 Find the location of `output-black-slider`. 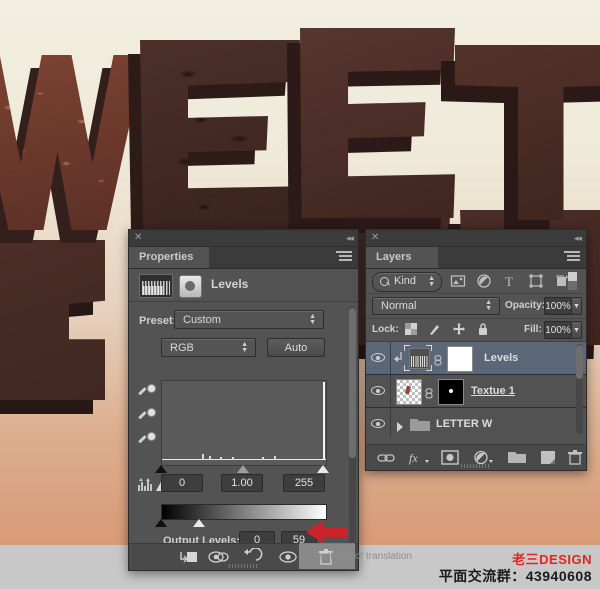

output-black-slider is located at coordinates (161, 523).